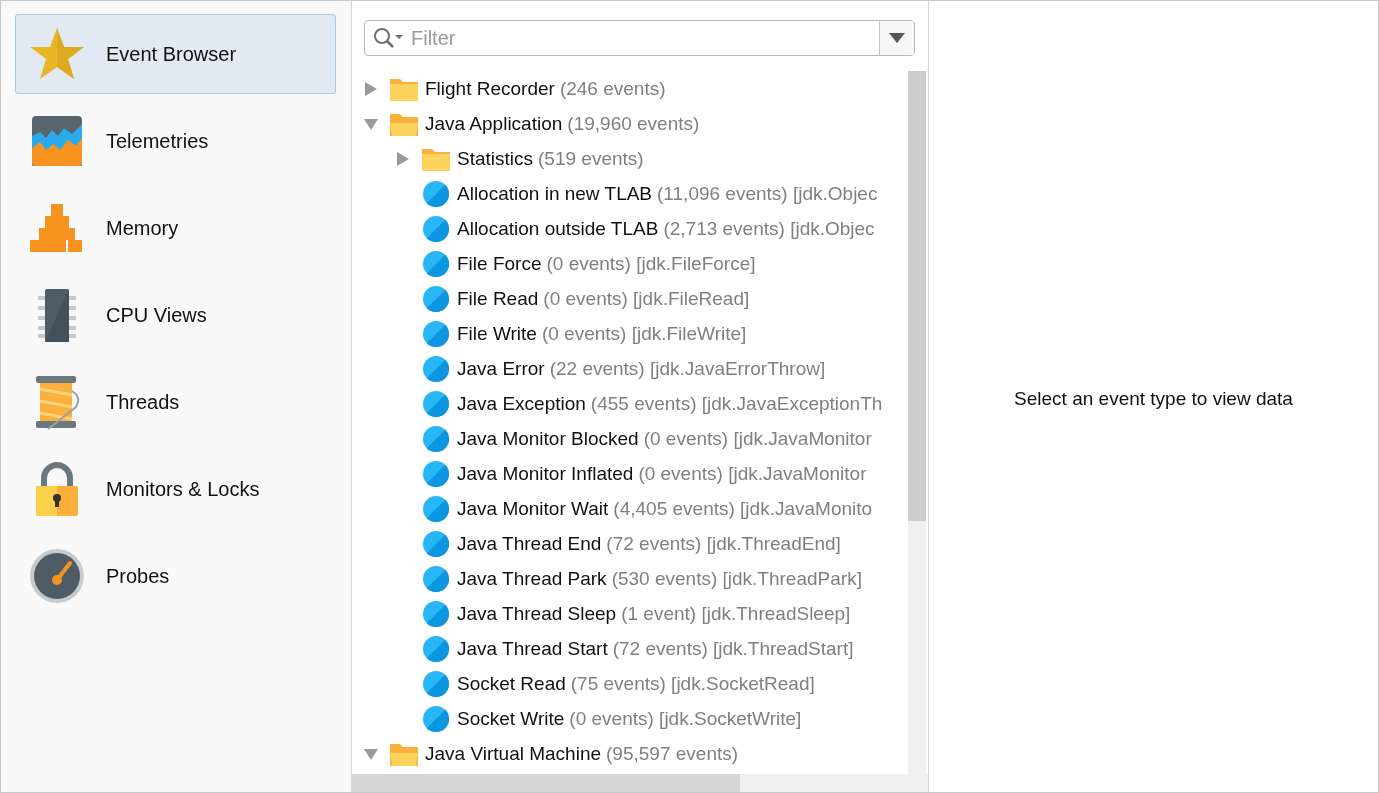 This screenshot has width=1379, height=793. What do you see at coordinates (501, 368) in the screenshot?
I see `tree-item-label: Java Error` at bounding box center [501, 368].